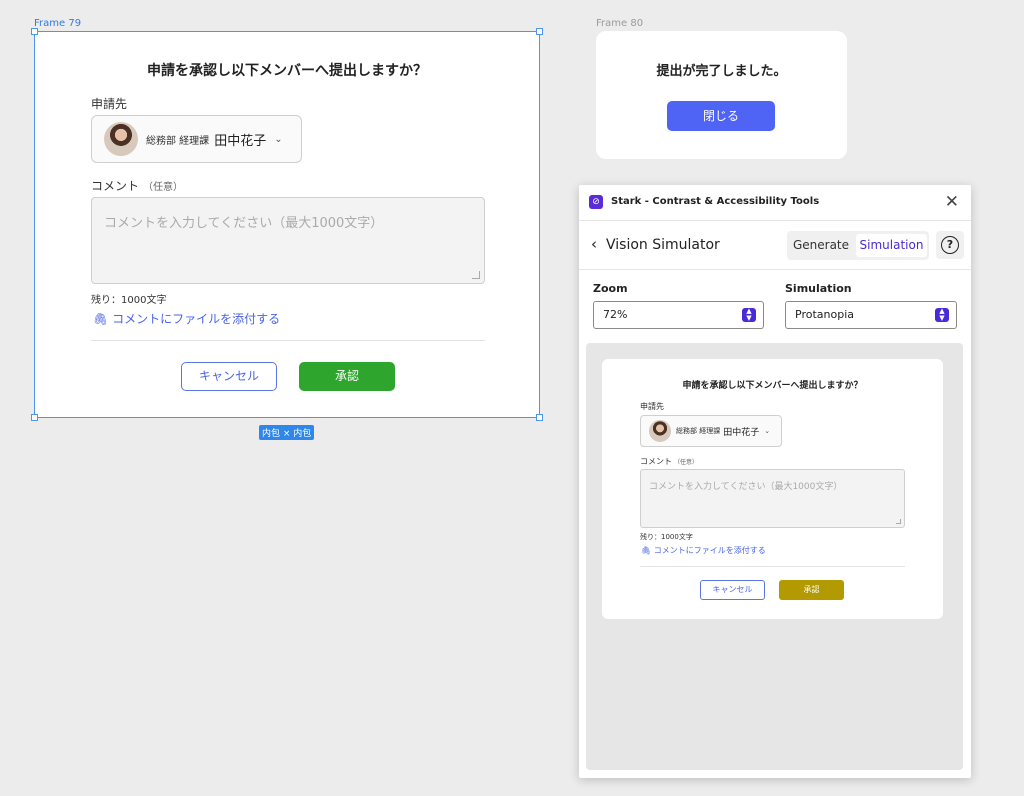 This screenshot has height=796, width=1024. Describe the element at coordinates (596, 202) in the screenshot. I see `stark-logo-icon: ⊘` at that location.